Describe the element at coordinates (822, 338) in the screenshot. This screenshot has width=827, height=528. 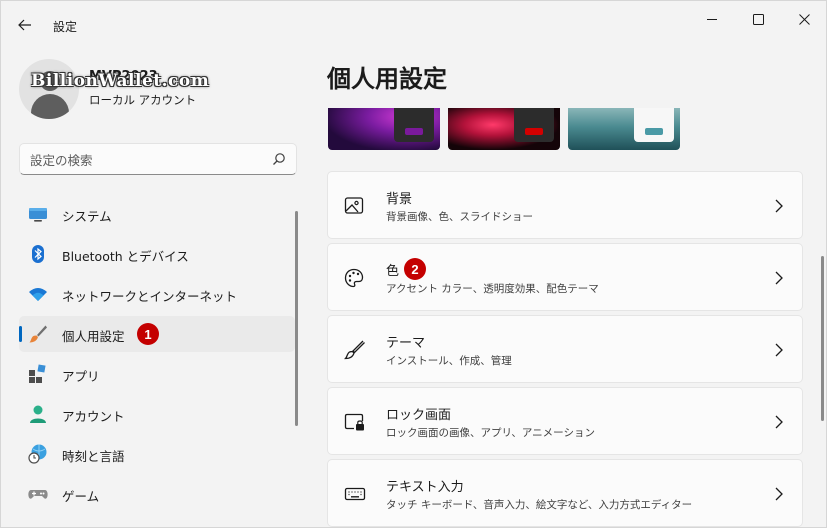
I see `main-scrollbar` at that location.